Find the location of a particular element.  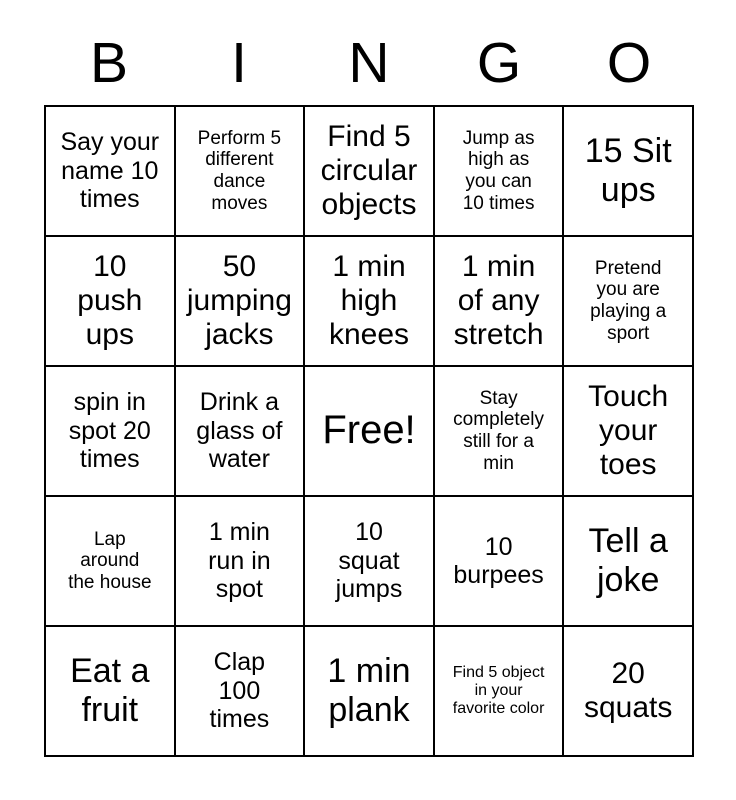

bingo-cell-label: spin in spot 20 times is located at coordinates (109, 431).